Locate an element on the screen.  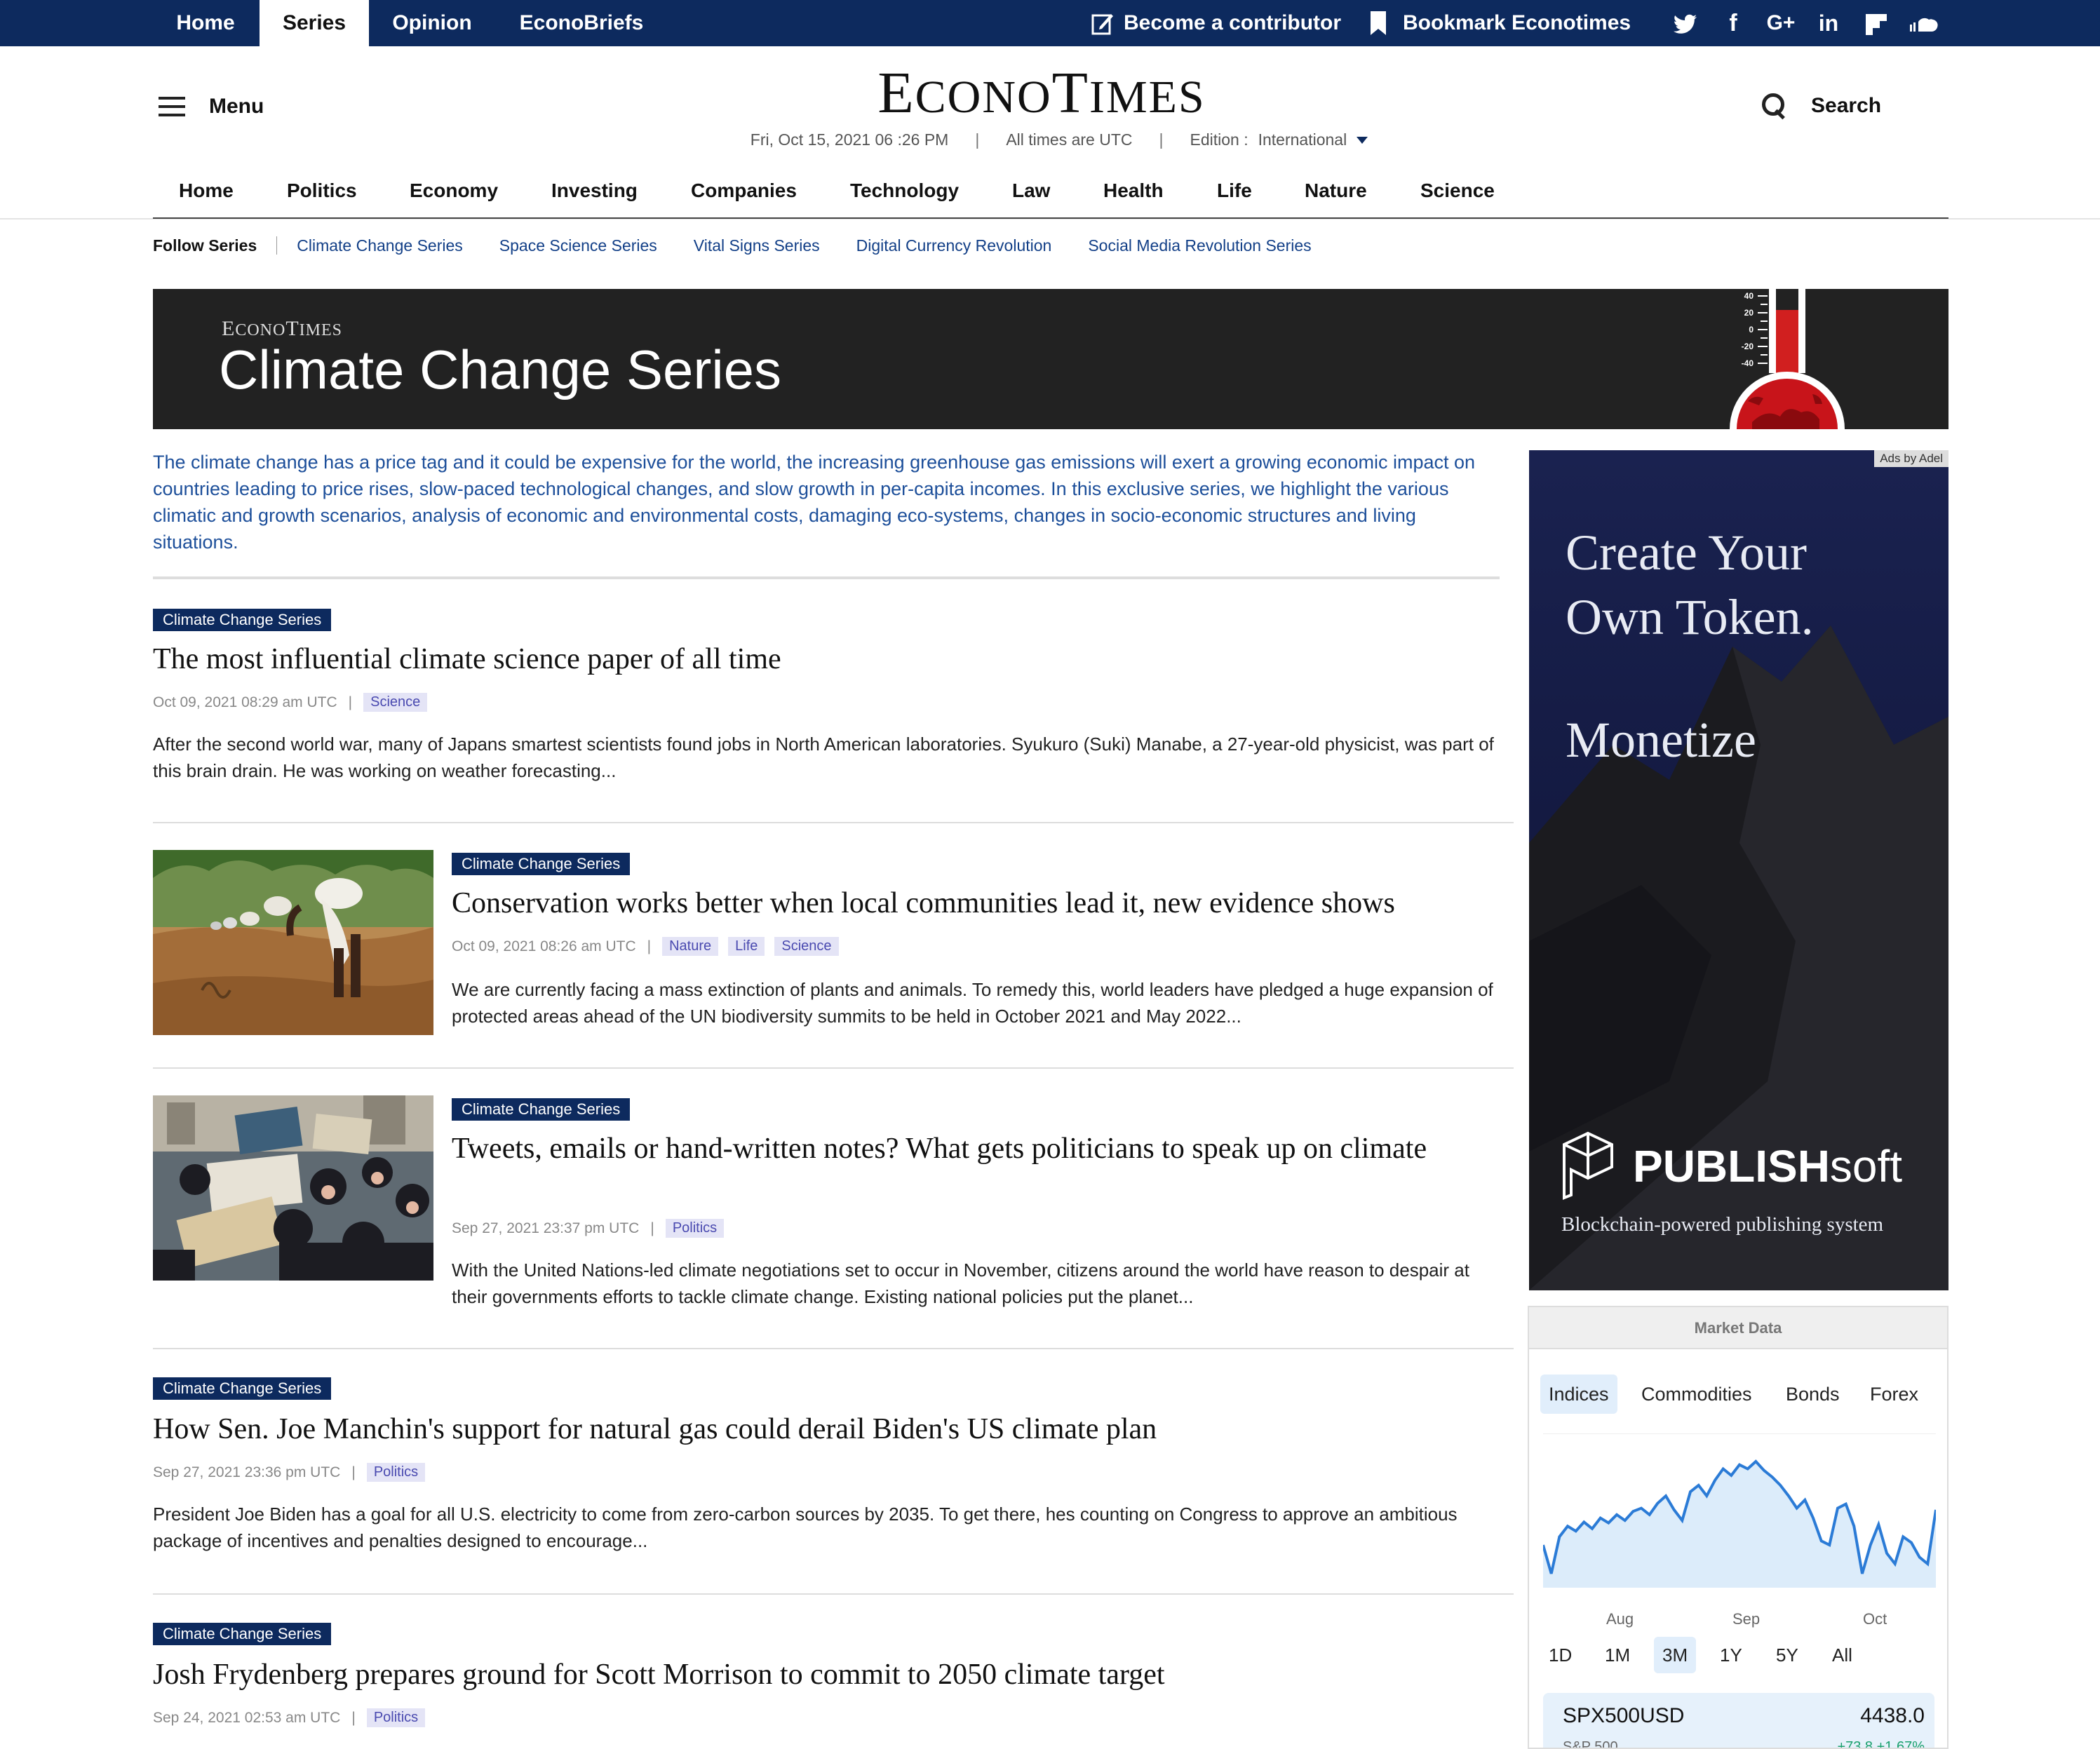
search-label: Search is located at coordinates (1847, 105).